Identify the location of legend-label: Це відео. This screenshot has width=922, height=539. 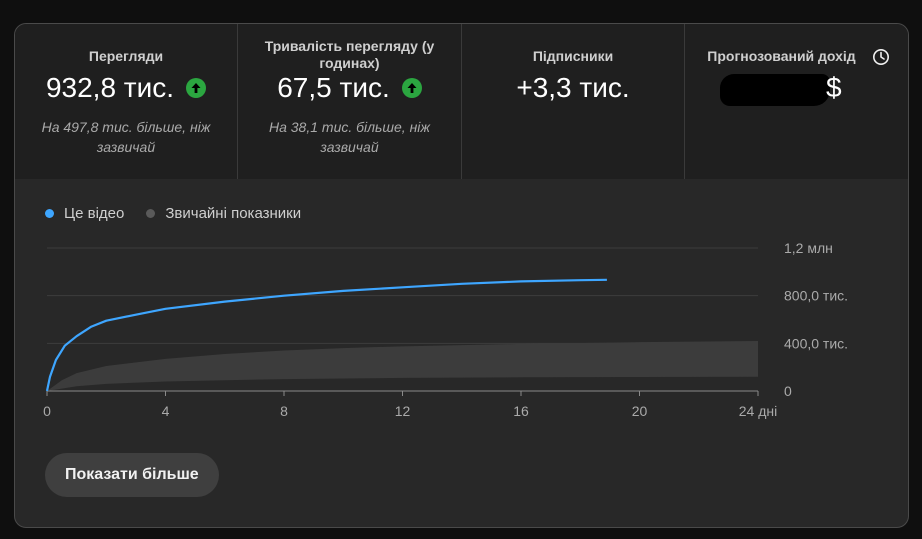
(94, 213).